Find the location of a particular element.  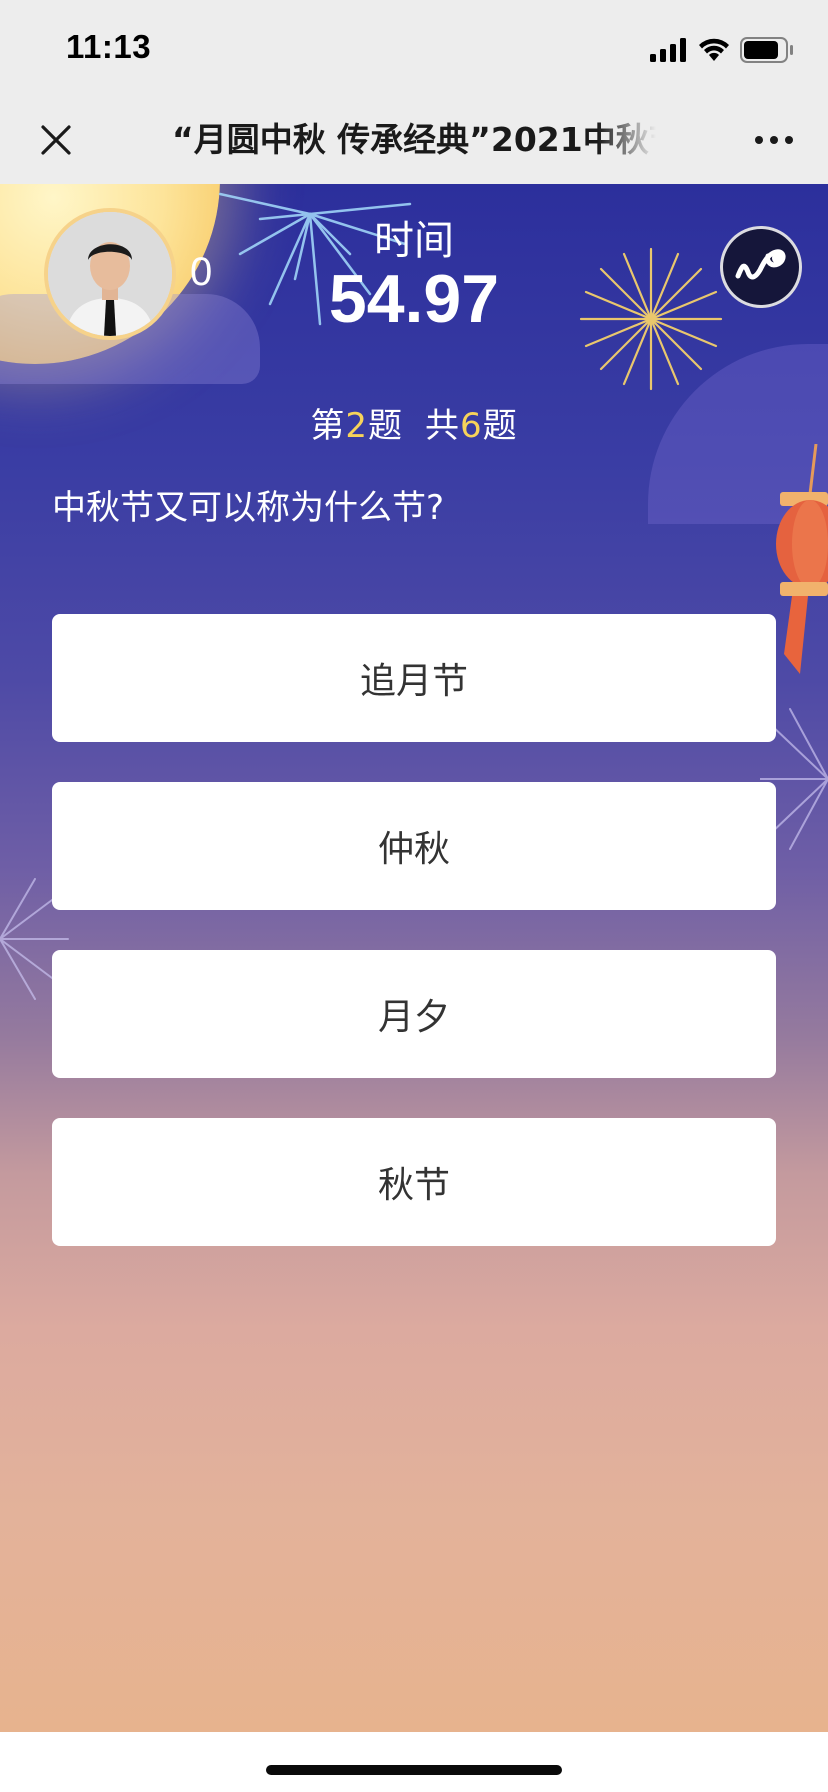

current-question-number: 2 is located at coordinates (356, 426).